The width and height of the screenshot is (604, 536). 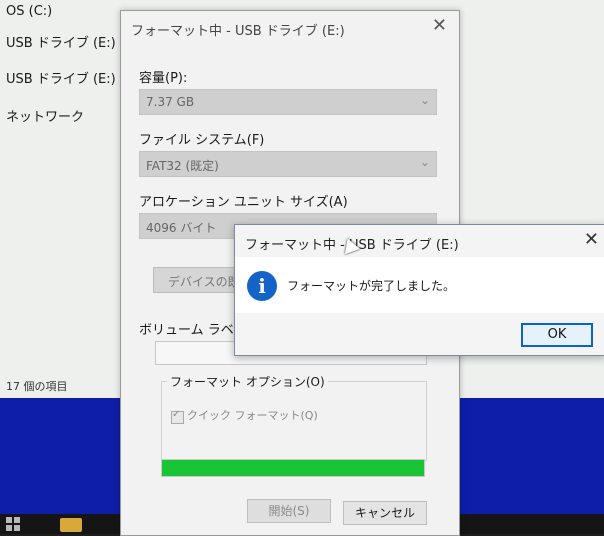 What do you see at coordinates (177, 416) in the screenshot?
I see `quick-format-checkbox` at bounding box center [177, 416].